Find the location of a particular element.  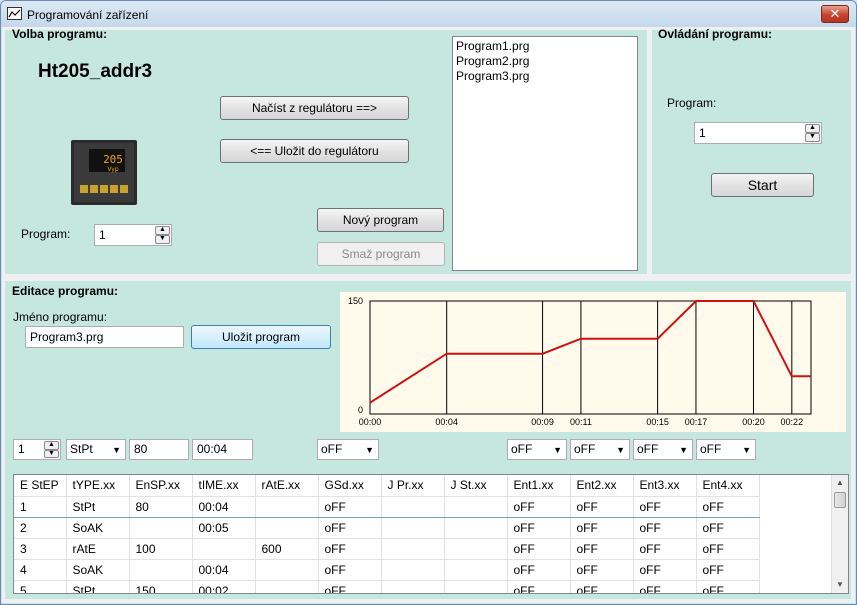

scroll-up-icon: ▲ is located at coordinates (840, 483).